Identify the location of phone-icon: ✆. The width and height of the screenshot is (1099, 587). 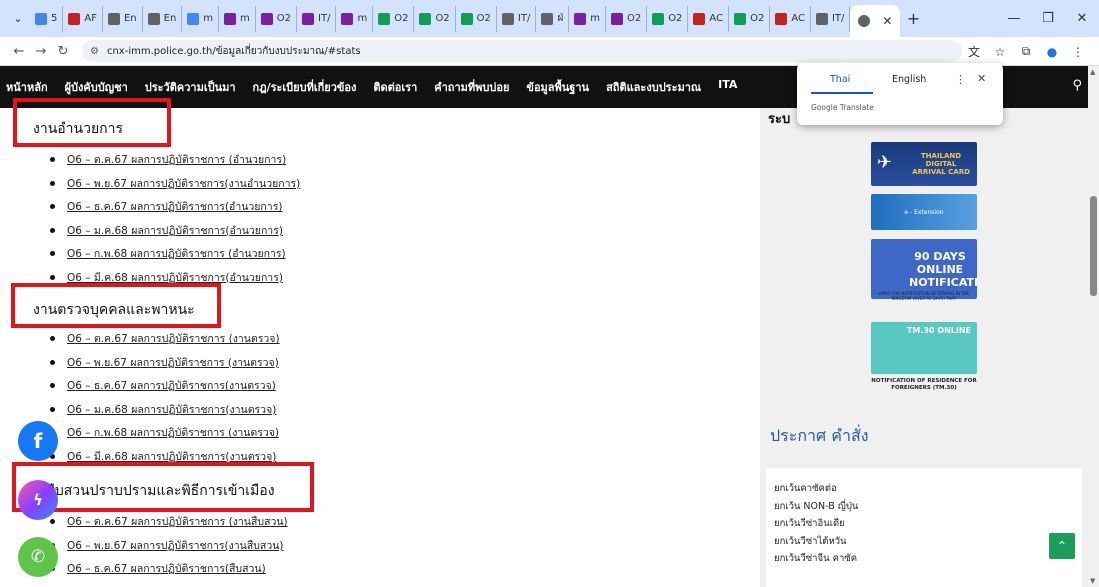
(38, 557).